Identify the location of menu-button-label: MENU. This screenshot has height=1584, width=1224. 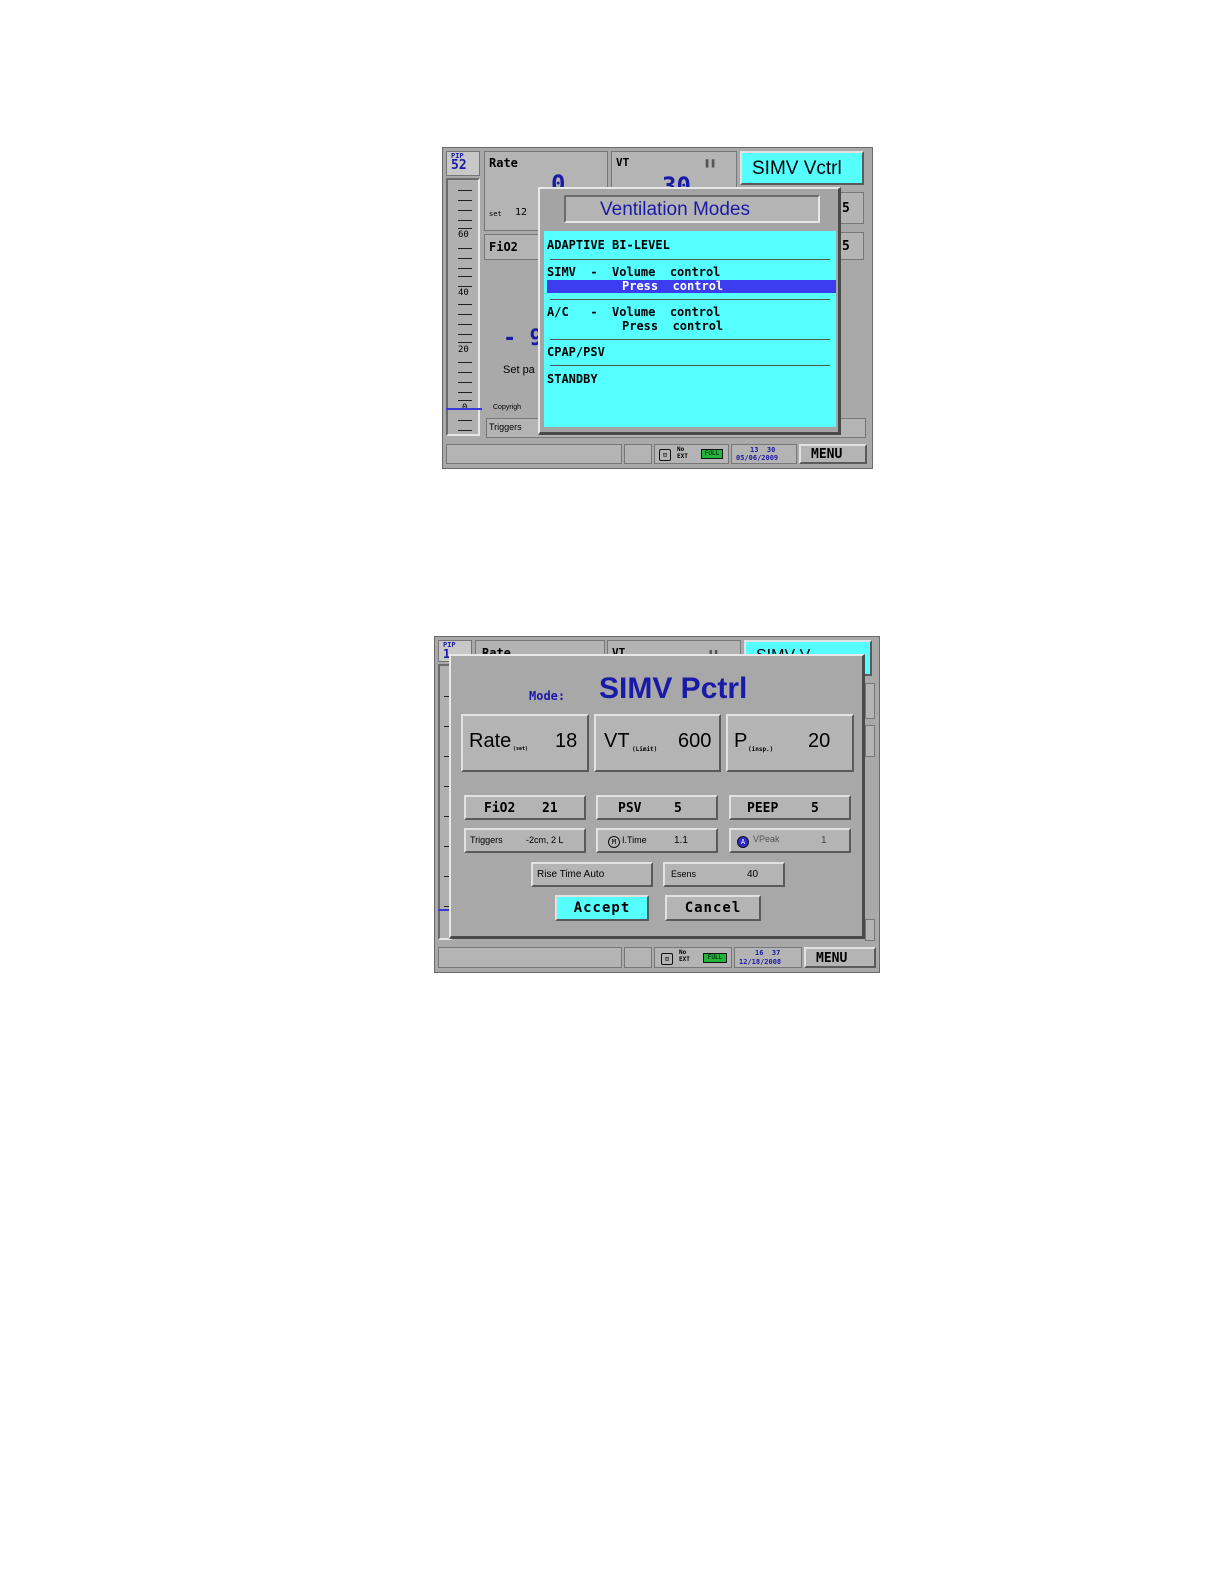
(827, 454).